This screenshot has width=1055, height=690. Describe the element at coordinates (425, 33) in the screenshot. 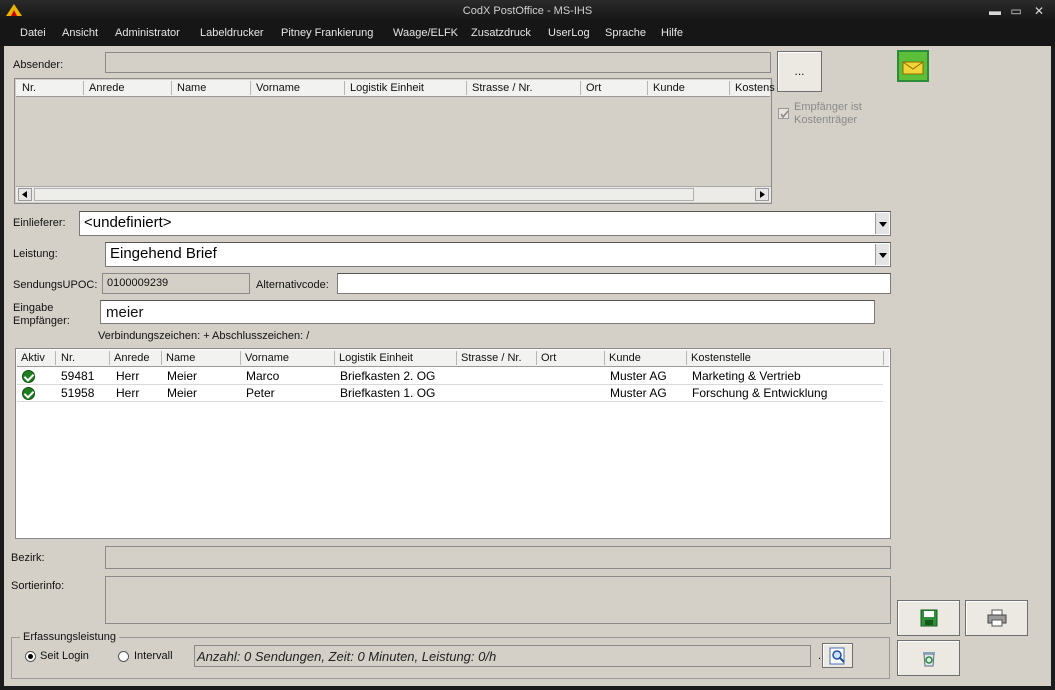

I see `menu-waage-elfk: Waage/ELFK` at that location.